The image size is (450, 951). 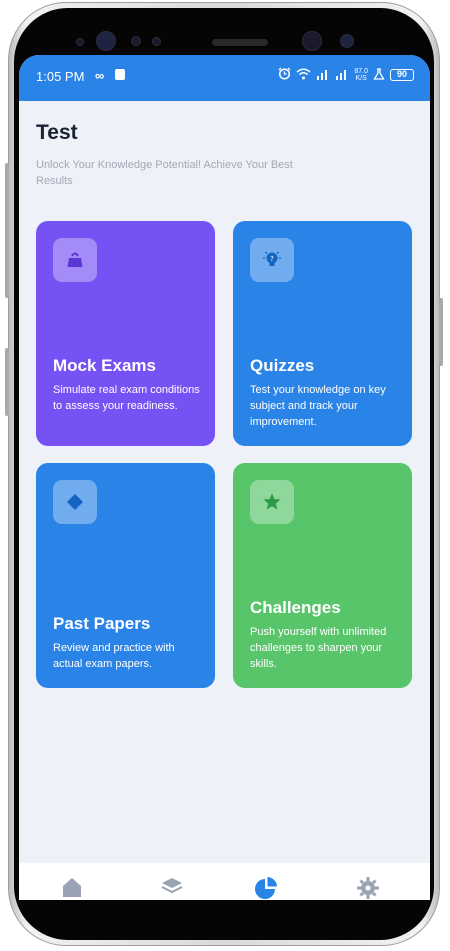 I want to click on lightbulb-icon: ?, so click(x=272, y=260).